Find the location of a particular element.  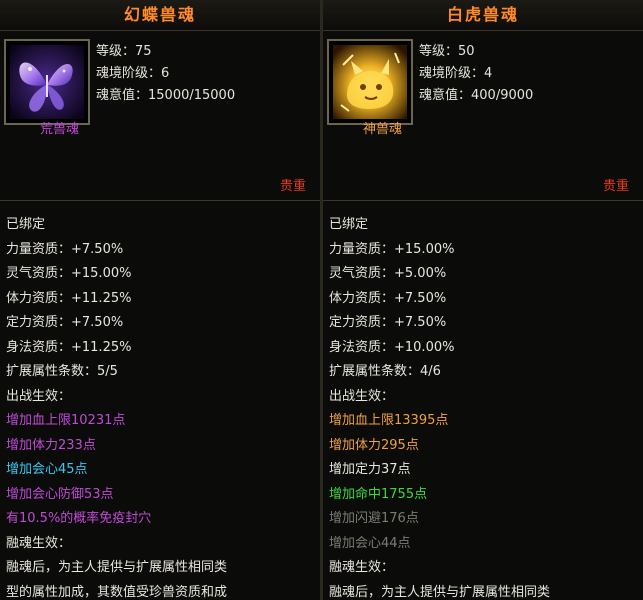

soul-type-label: 神兽魂 is located at coordinates (383, 129).